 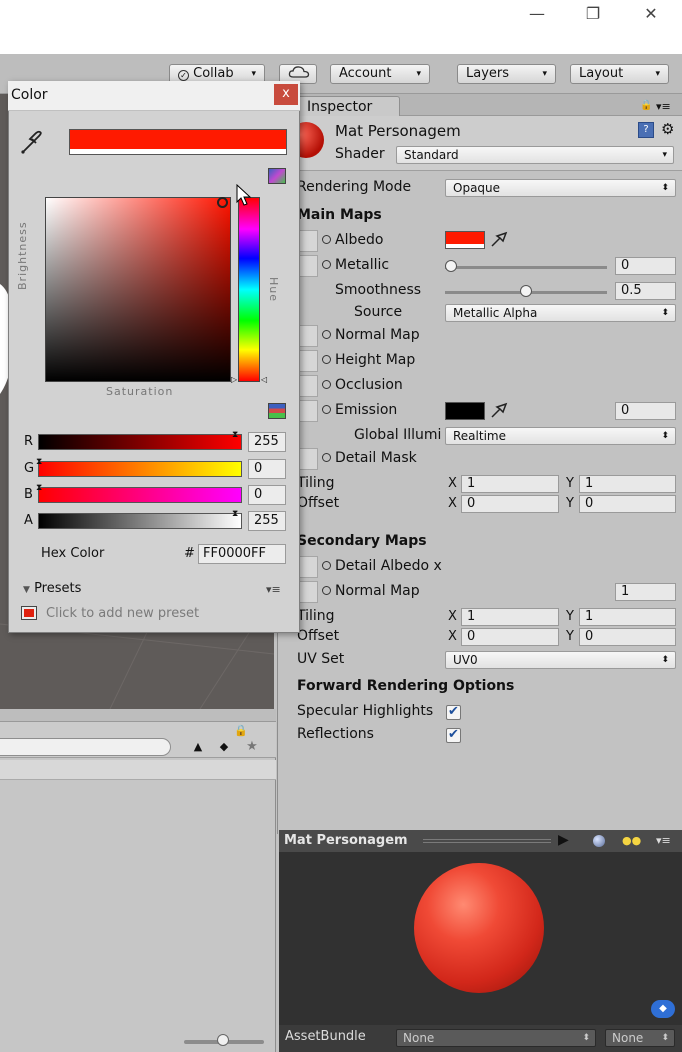 What do you see at coordinates (286, 94) in the screenshot?
I see `color-picker-close-button: x` at bounding box center [286, 94].